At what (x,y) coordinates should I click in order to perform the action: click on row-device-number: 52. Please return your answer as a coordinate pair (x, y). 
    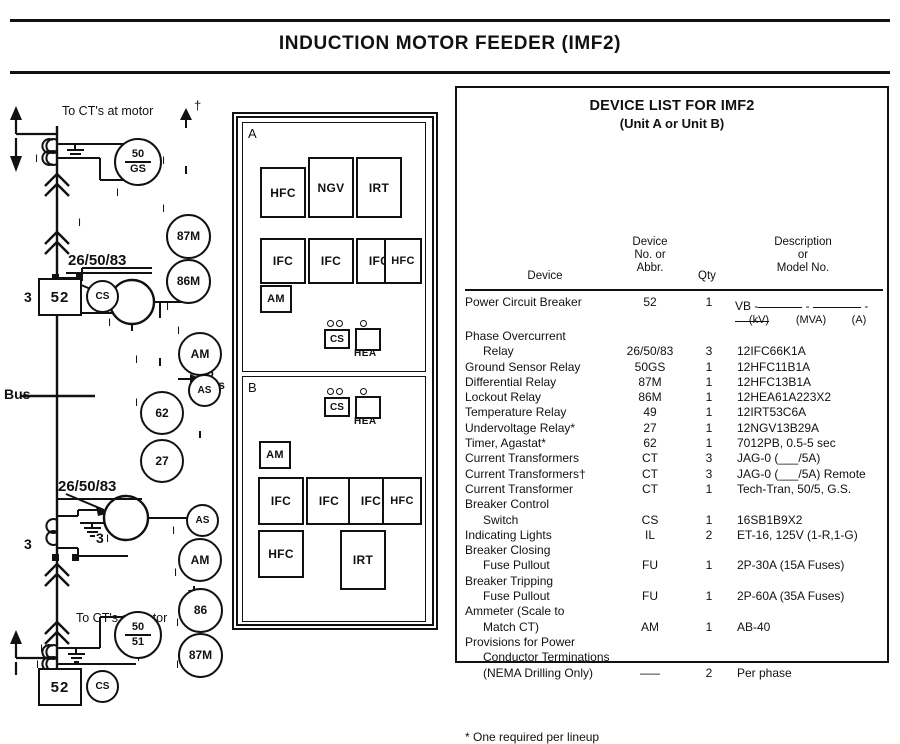
    Looking at the image, I should click on (650, 302).